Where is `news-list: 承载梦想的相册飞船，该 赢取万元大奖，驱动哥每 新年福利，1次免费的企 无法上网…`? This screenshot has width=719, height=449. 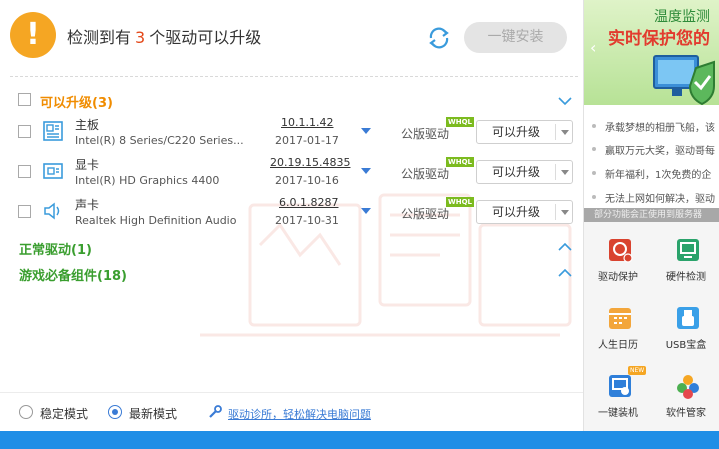
news-list: 承载梦想的相册飞船，该 赢取万元大奖，驱动哥每 新年福利，1次免费的企 无法上网… is located at coordinates (651, 163).